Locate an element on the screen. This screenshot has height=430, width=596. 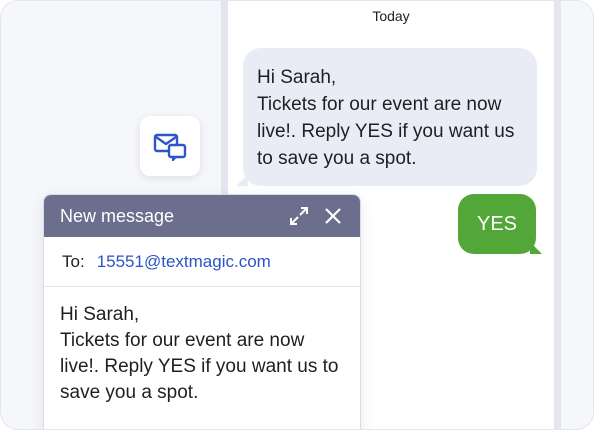
recipient-value: 15551@textmagic.com is located at coordinates (184, 262).